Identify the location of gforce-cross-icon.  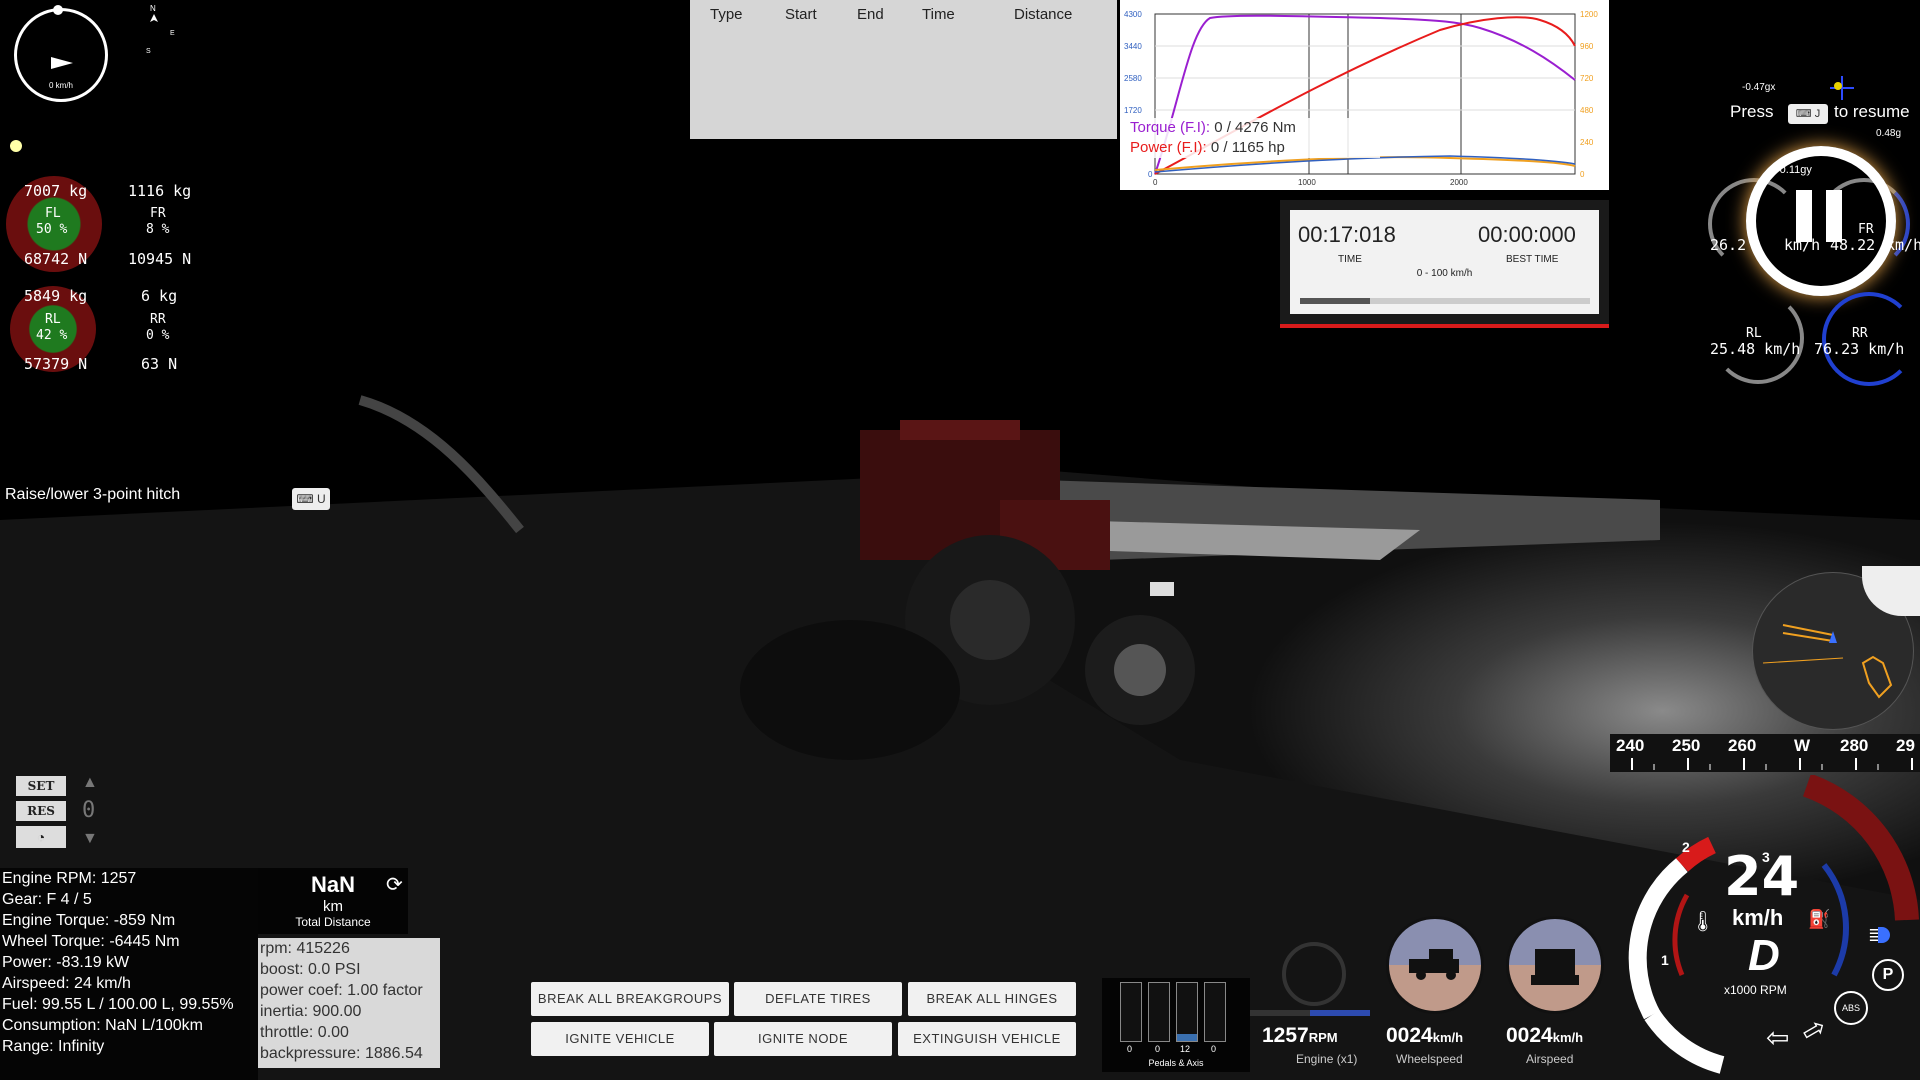
(1842, 88).